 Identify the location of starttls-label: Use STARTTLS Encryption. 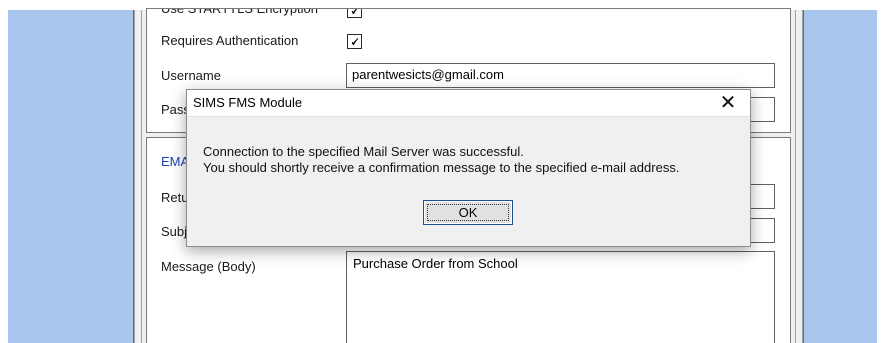
(240, 8).